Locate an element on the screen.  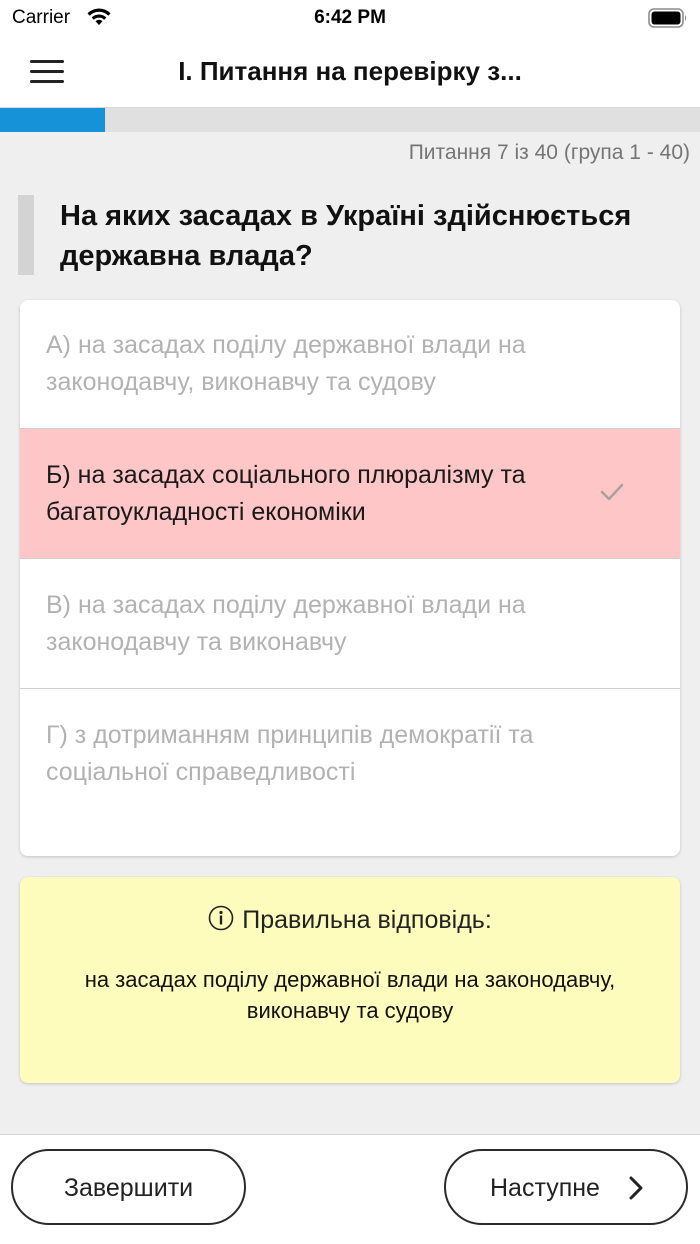
question-accent-bar is located at coordinates (26, 235).